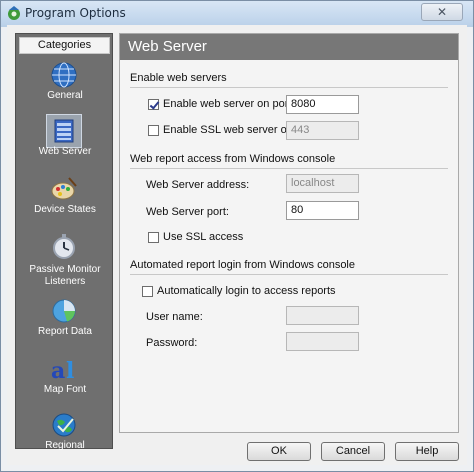 This screenshot has height=472, width=474. Describe the element at coordinates (289, 47) in the screenshot. I see `panel-title: Web Server` at that location.